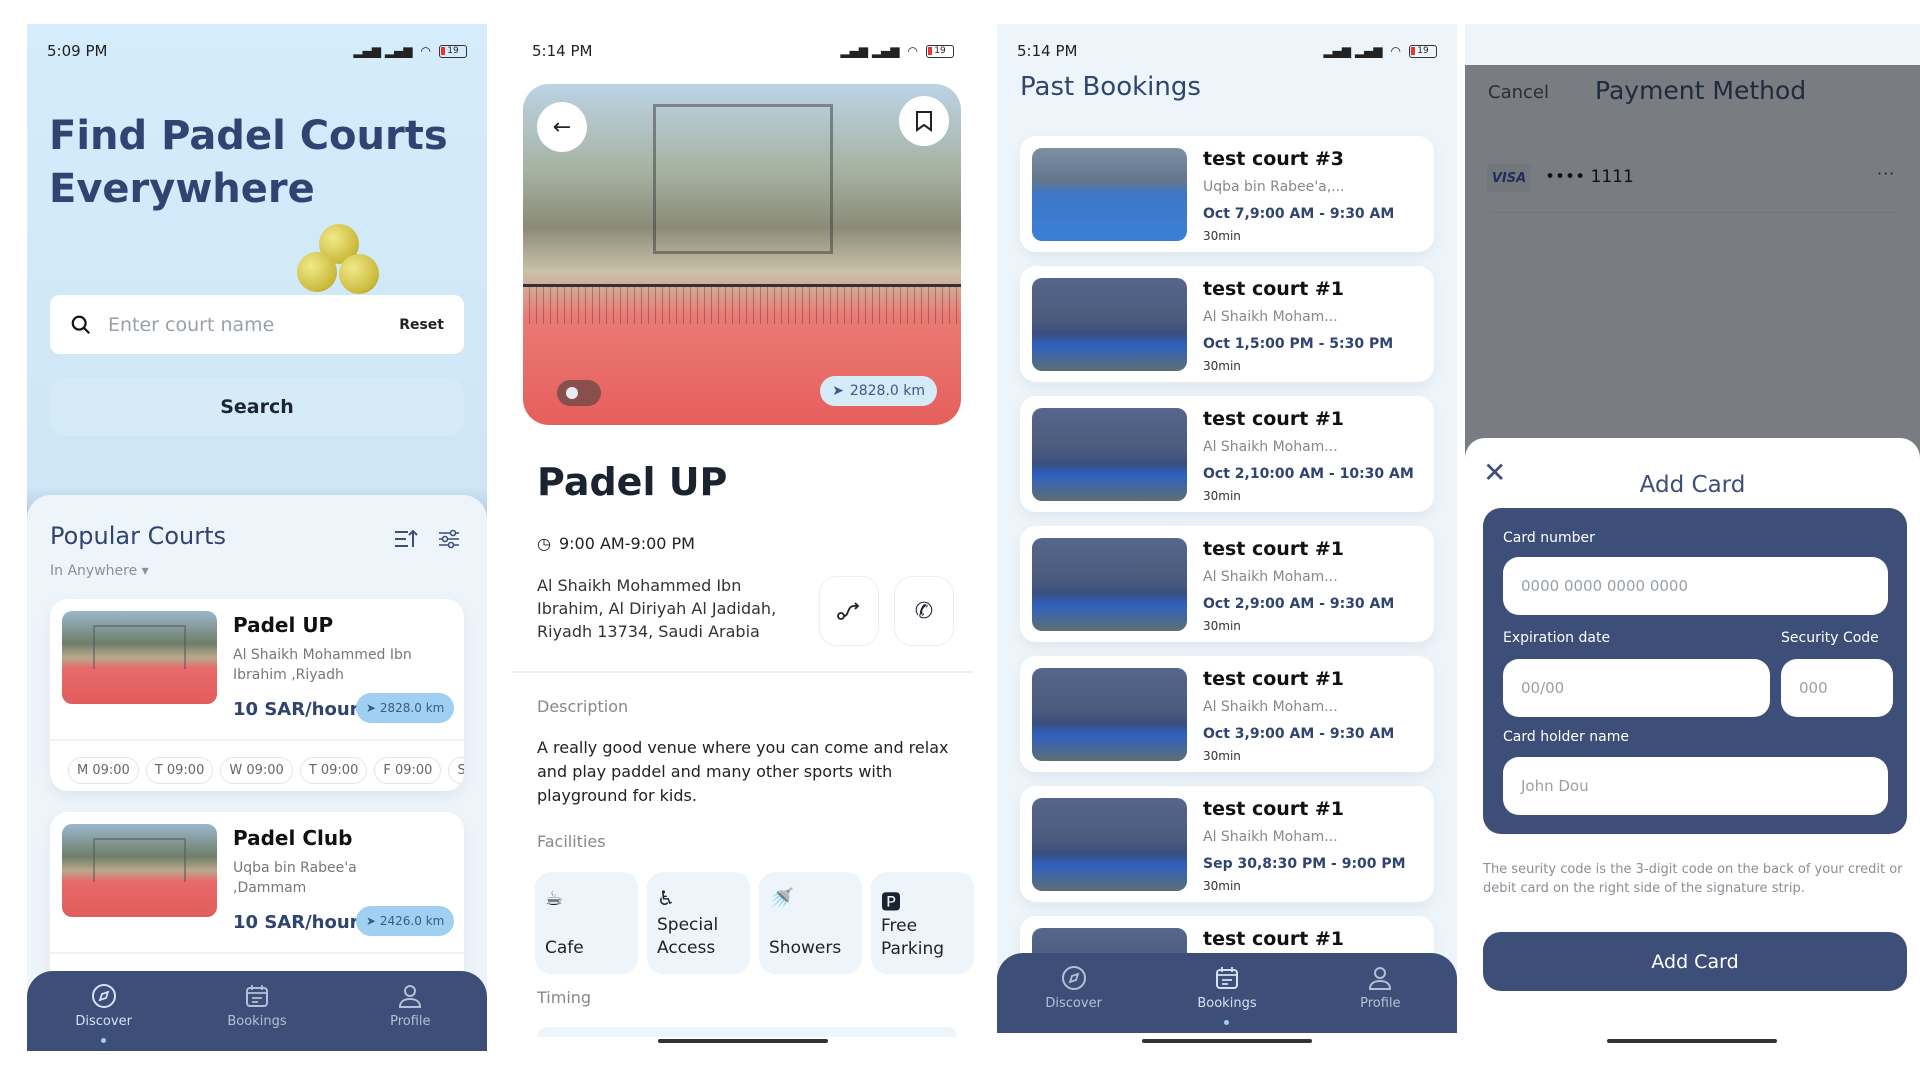 The image size is (1920, 1080). I want to click on sort-icon, so click(406, 539).